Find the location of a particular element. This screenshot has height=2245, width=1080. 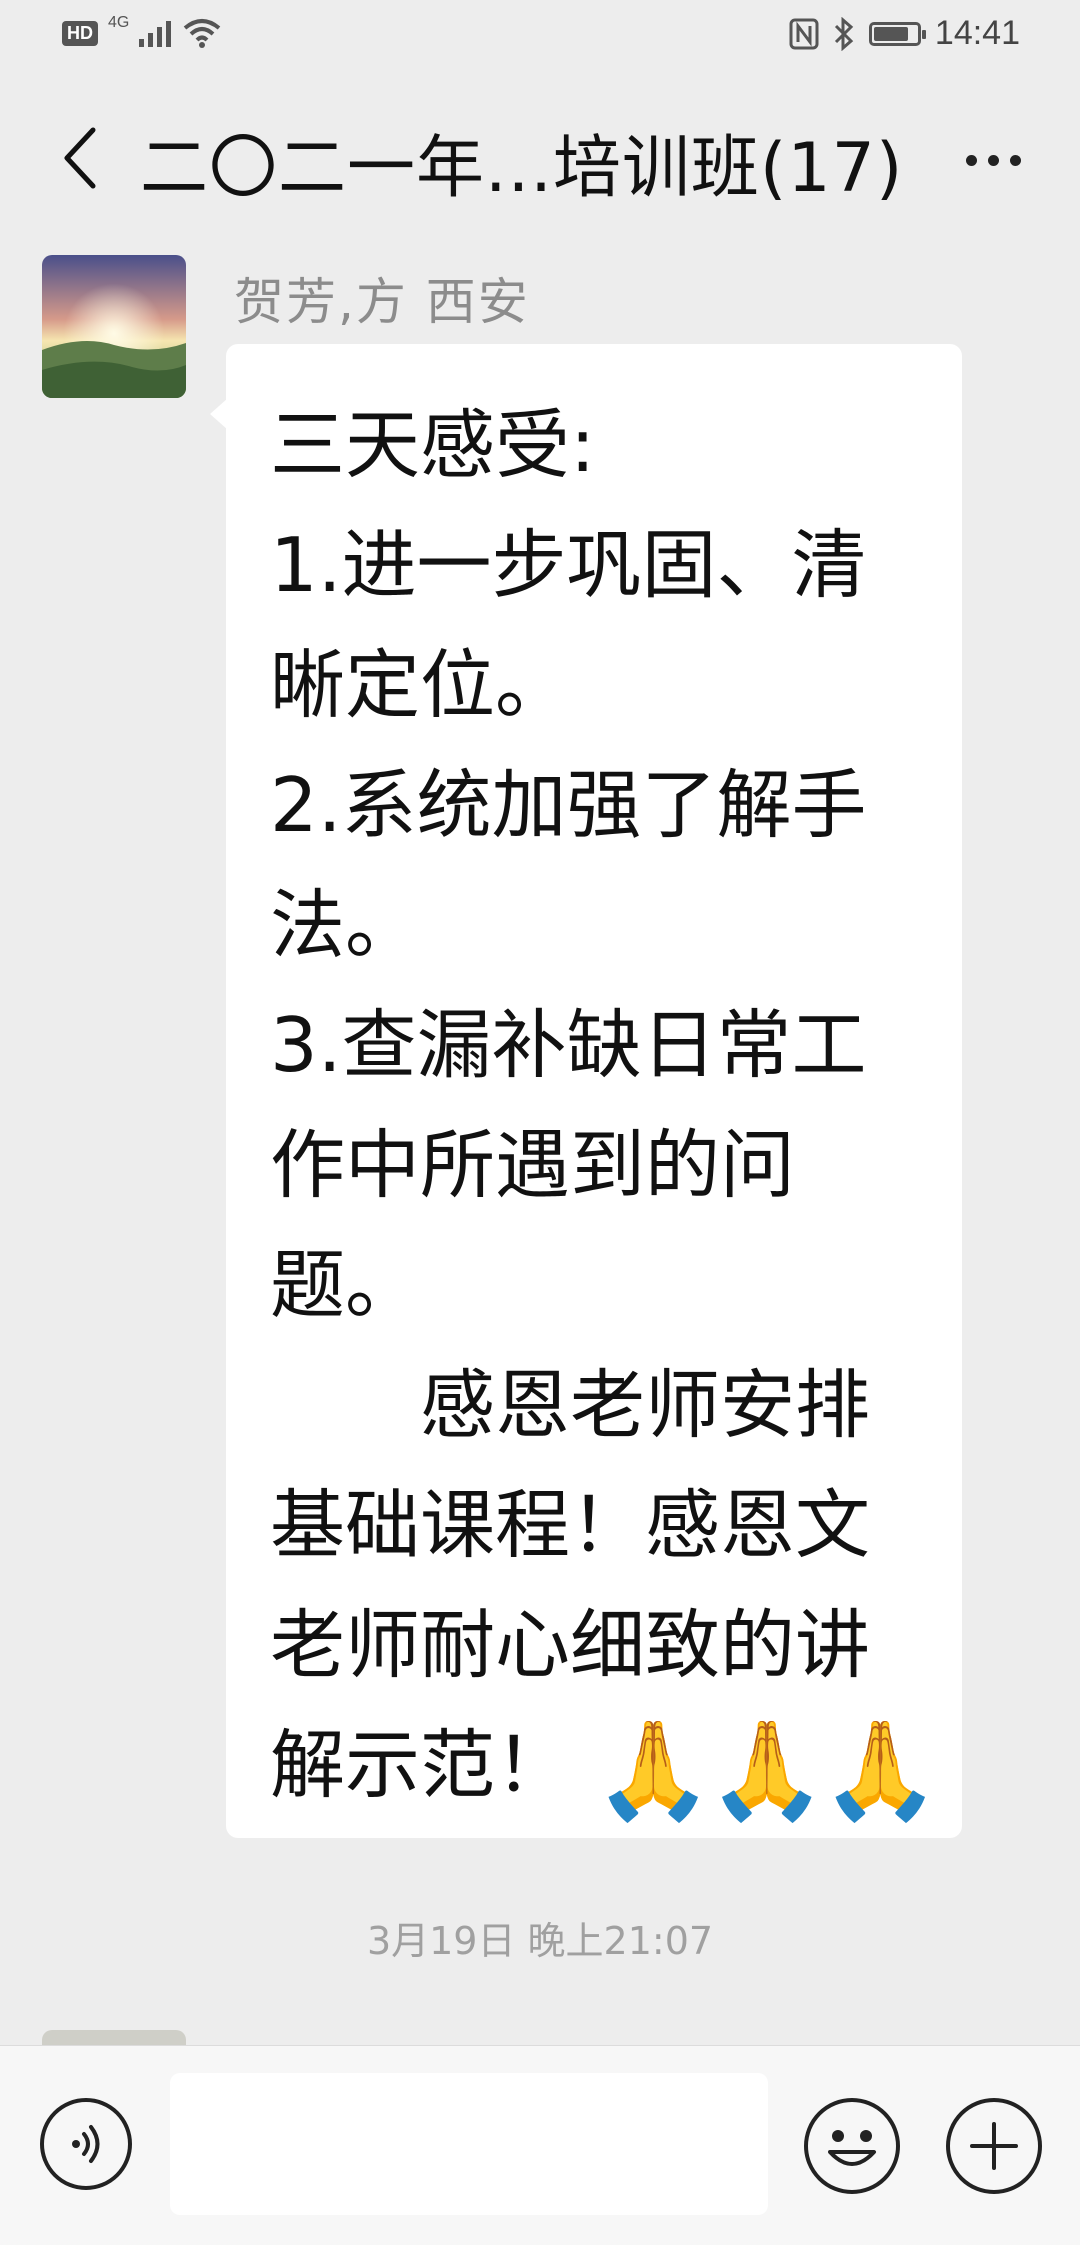

network-type: 4G is located at coordinates (119, 22).